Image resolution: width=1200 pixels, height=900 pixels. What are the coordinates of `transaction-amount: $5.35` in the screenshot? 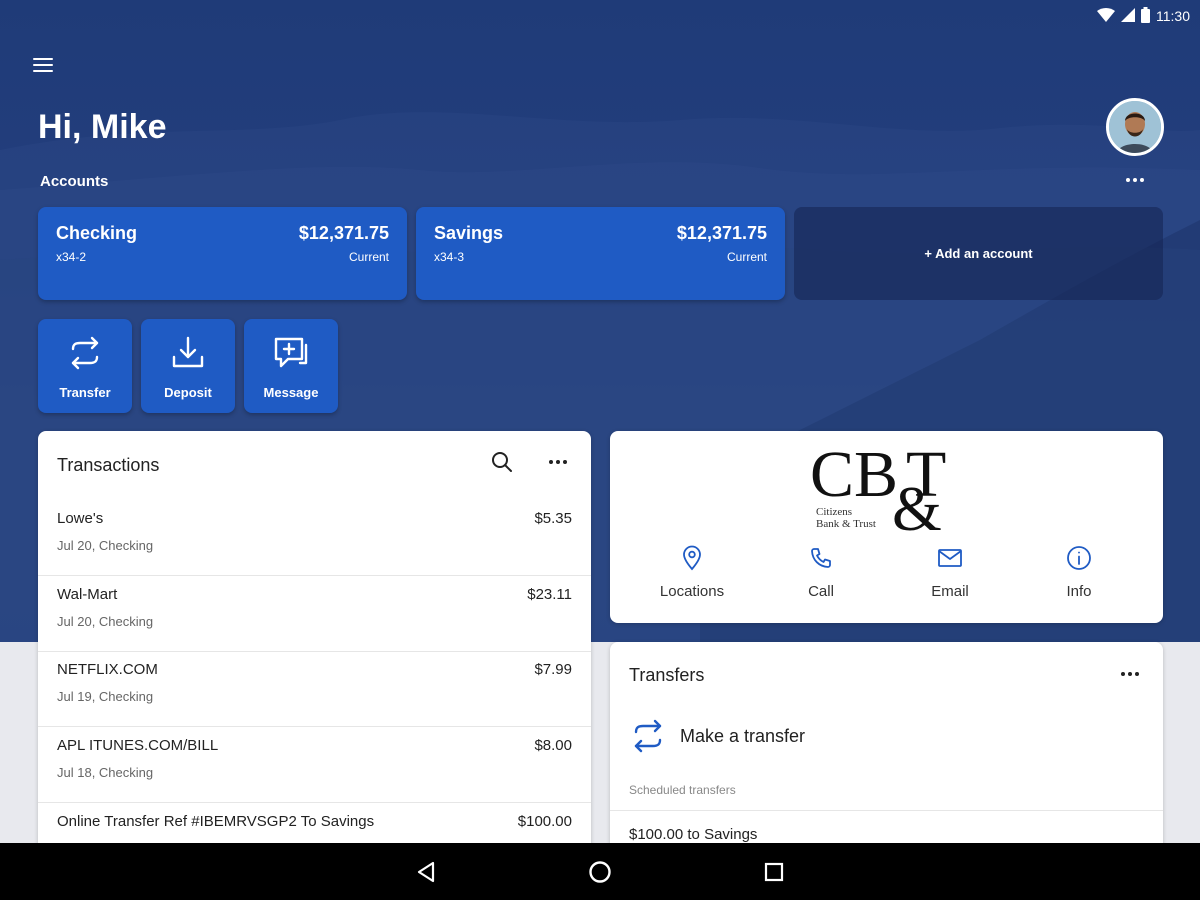 It's located at (553, 518).